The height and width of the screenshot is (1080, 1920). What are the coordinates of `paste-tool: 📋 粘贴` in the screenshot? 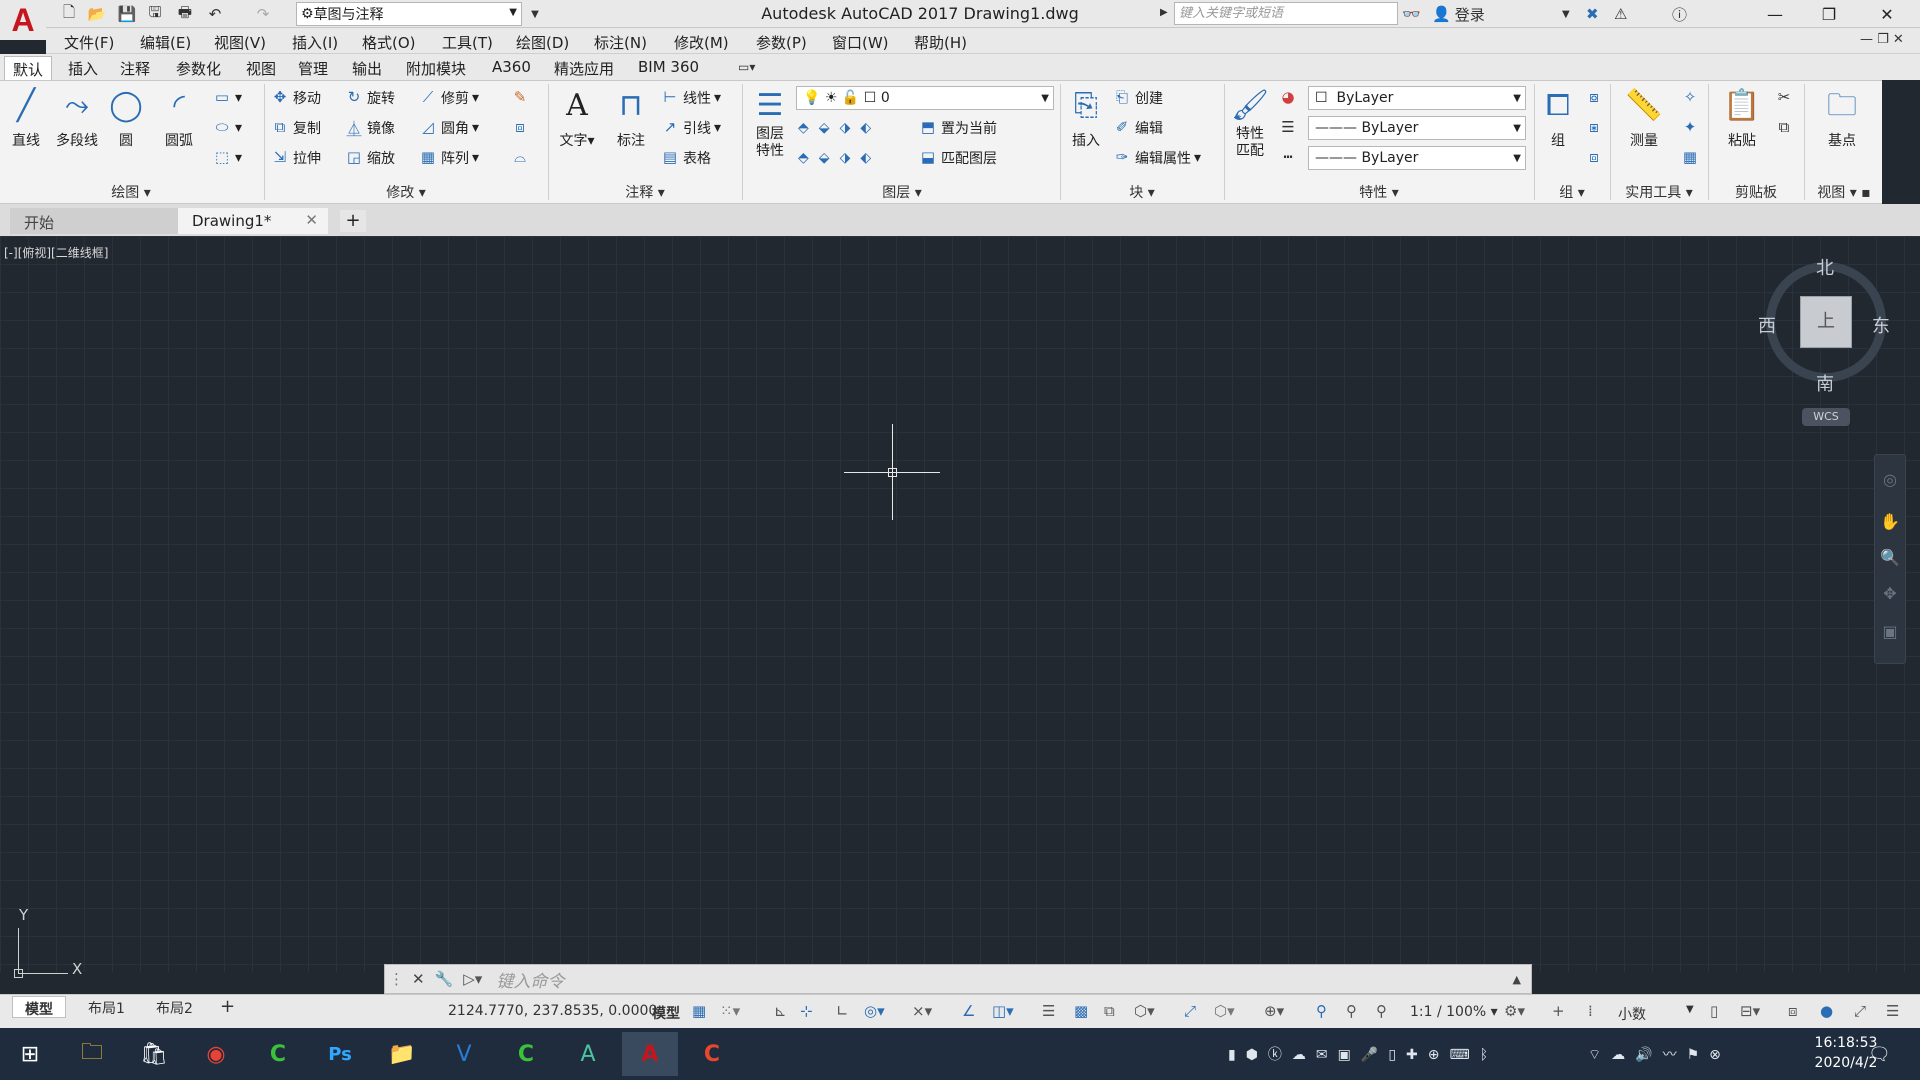 It's located at (1742, 118).